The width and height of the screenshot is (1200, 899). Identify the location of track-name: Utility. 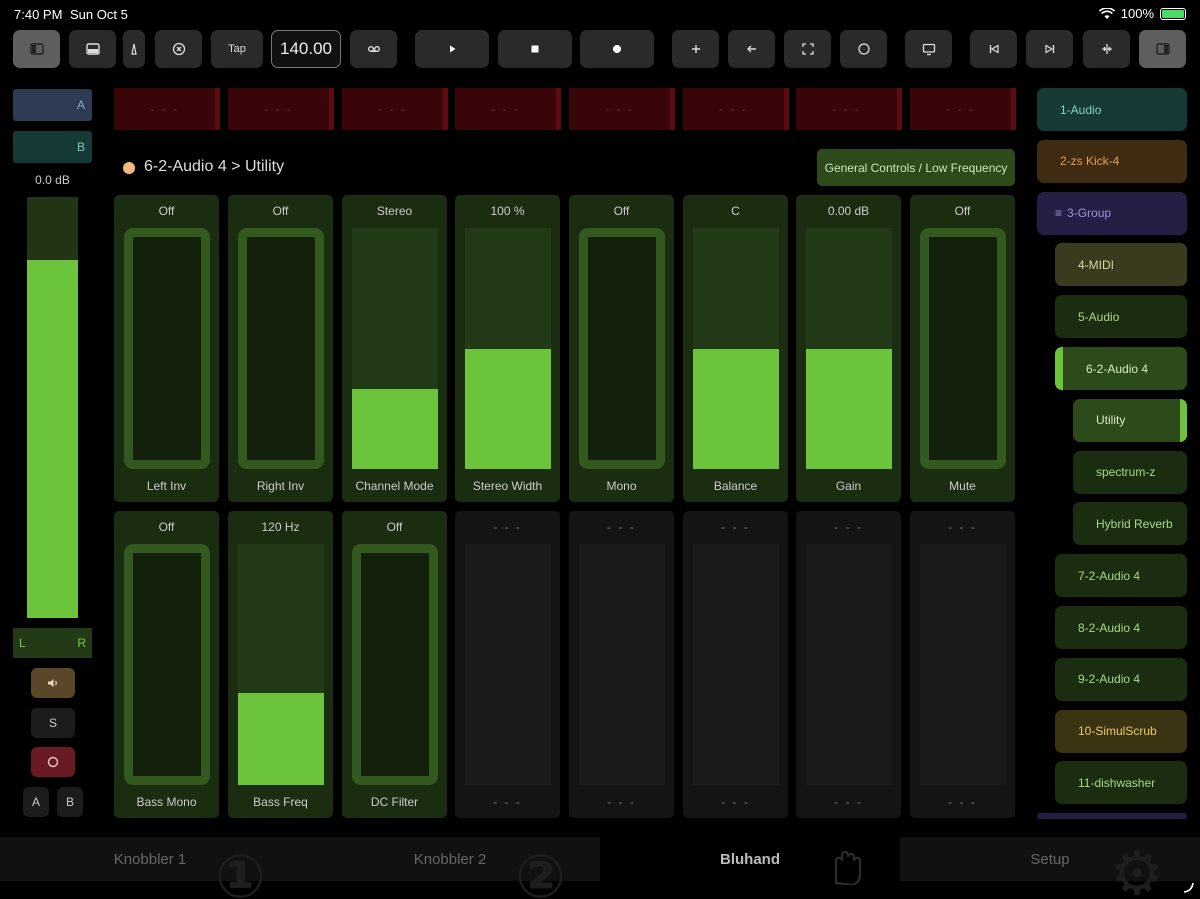
(1111, 420).